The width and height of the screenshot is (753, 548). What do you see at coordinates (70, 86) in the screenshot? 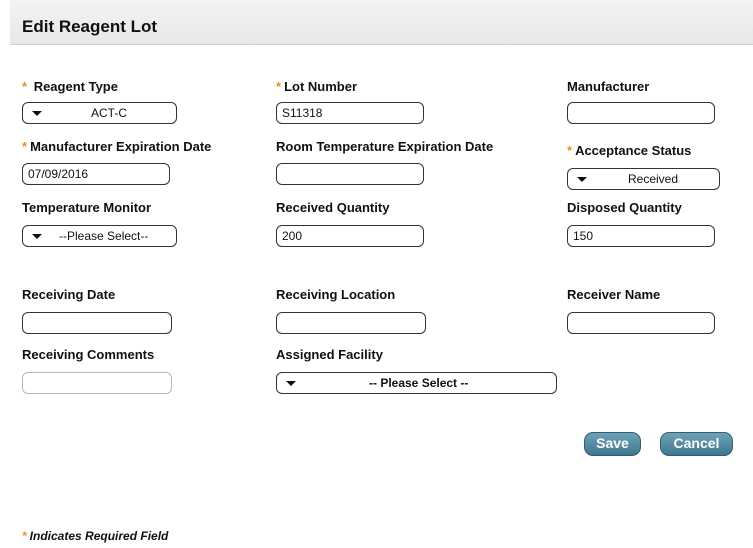
I see `reagent-type-label: * Reagent Type` at bounding box center [70, 86].